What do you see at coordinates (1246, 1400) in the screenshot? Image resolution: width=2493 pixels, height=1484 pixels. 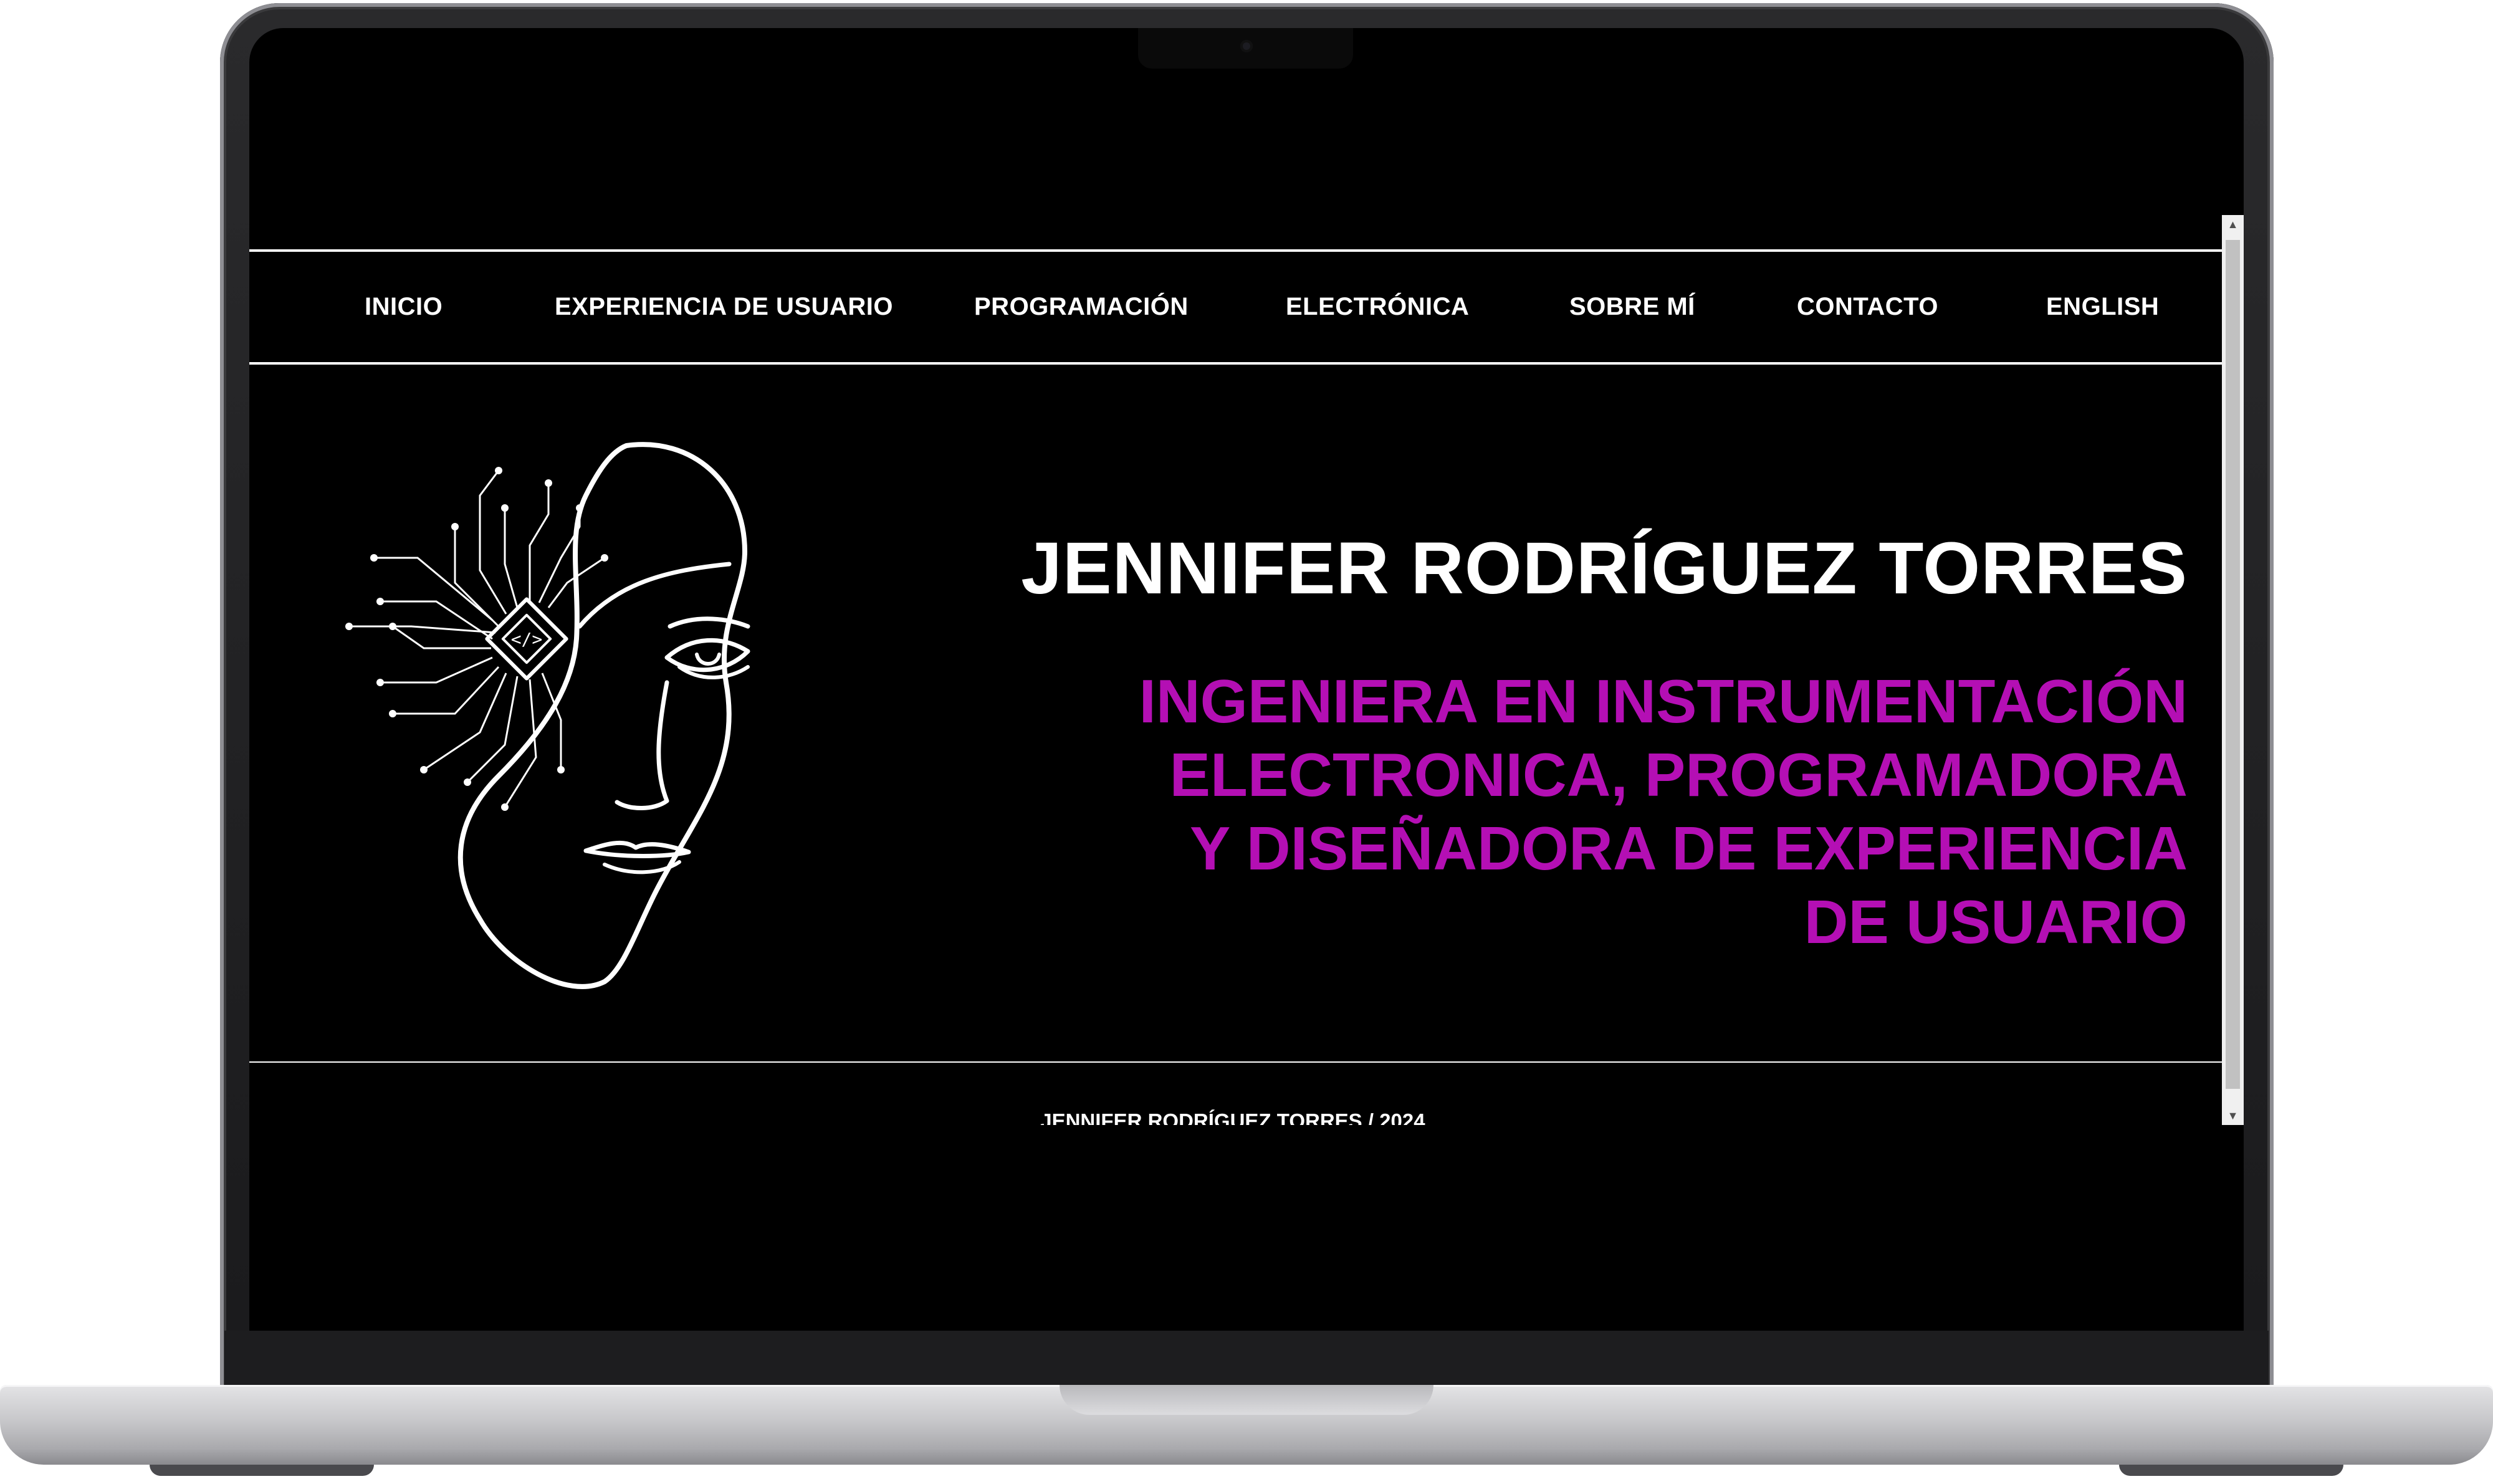 I see `laptop-lid-opening` at bounding box center [1246, 1400].